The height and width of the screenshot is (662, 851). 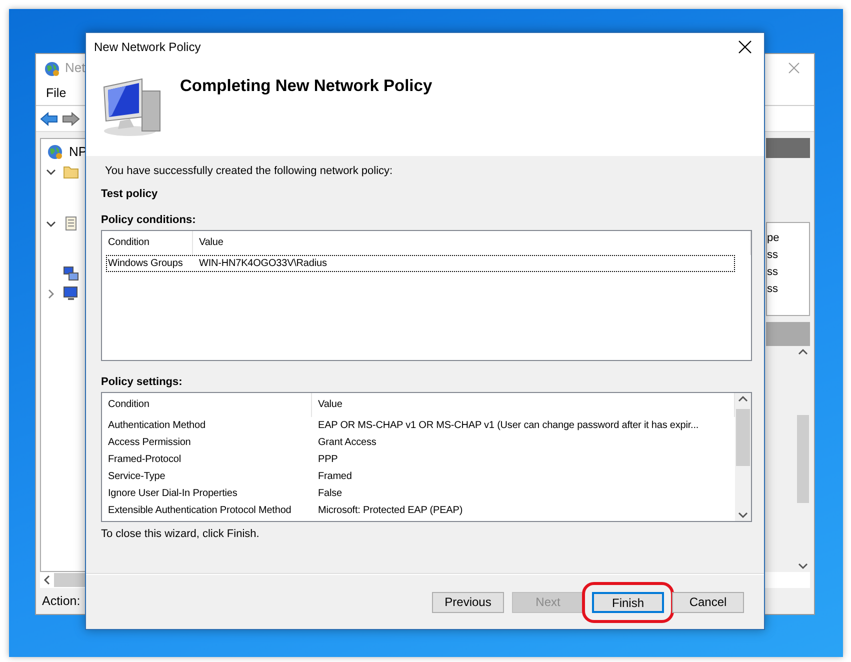 What do you see at coordinates (794, 68) in the screenshot?
I see `close-icon` at bounding box center [794, 68].